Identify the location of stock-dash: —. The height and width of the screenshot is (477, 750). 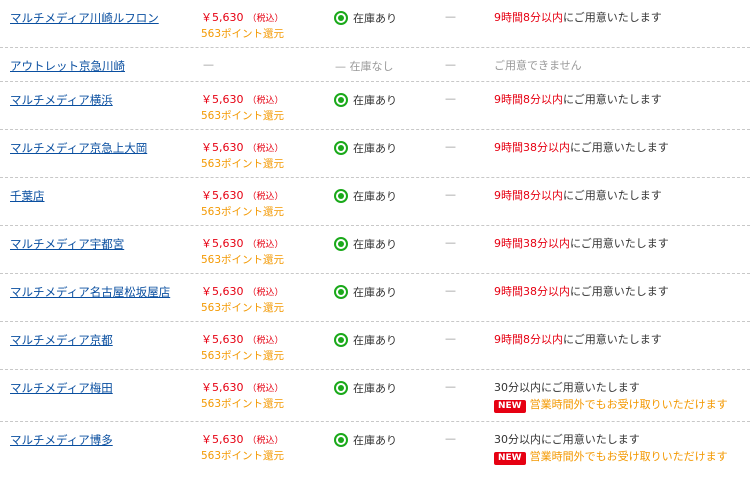
(340, 66).